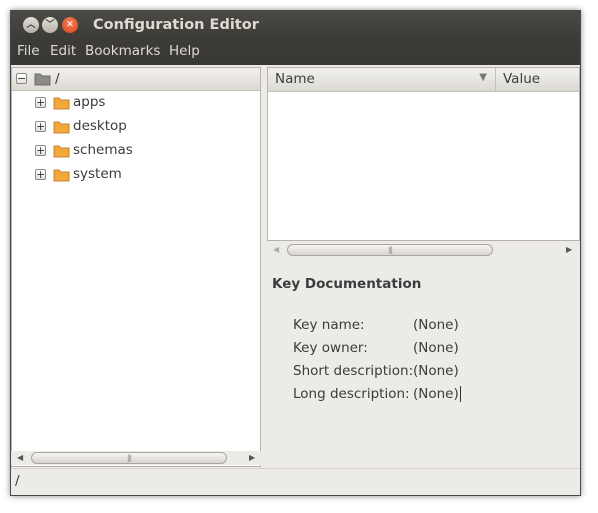 Image resolution: width=598 pixels, height=513 pixels. I want to click on list-hscrollbar: ◀ ||| ▶, so click(423, 250).